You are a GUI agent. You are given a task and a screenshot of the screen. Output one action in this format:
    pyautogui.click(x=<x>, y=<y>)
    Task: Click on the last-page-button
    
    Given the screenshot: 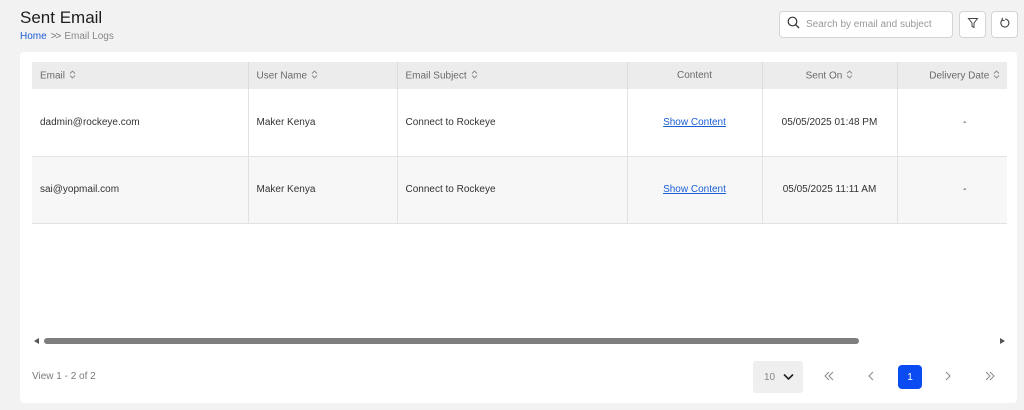 What is the action you would take?
    pyautogui.click(x=990, y=377)
    